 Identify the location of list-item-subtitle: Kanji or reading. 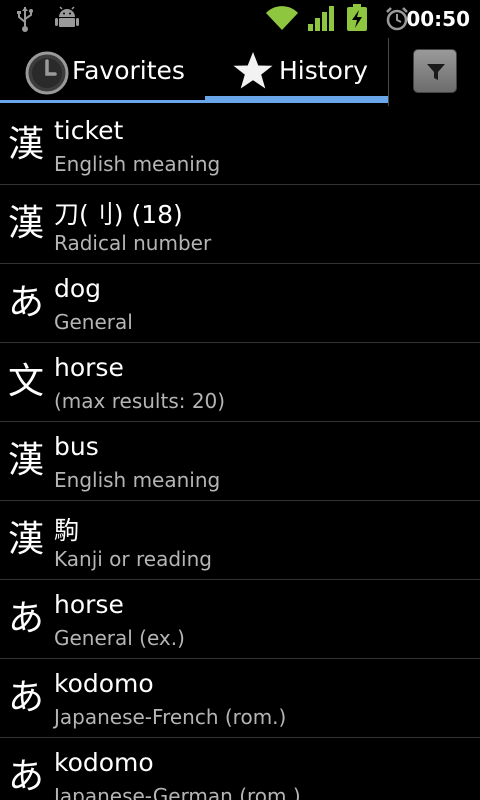
(133, 559).